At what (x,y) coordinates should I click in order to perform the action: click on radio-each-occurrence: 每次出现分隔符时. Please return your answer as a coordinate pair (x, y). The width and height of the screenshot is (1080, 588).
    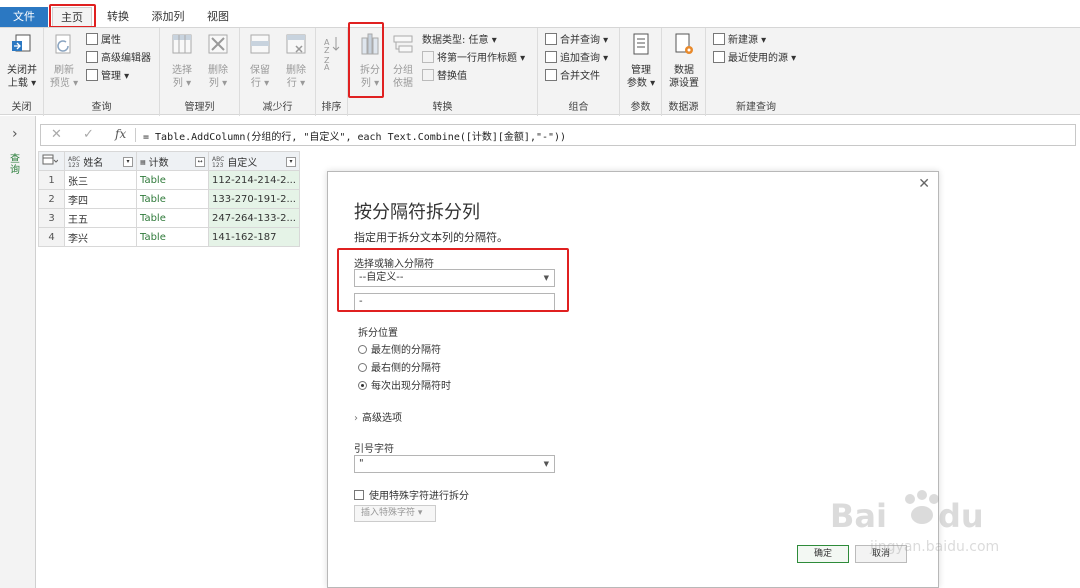
    Looking at the image, I should click on (404, 384).